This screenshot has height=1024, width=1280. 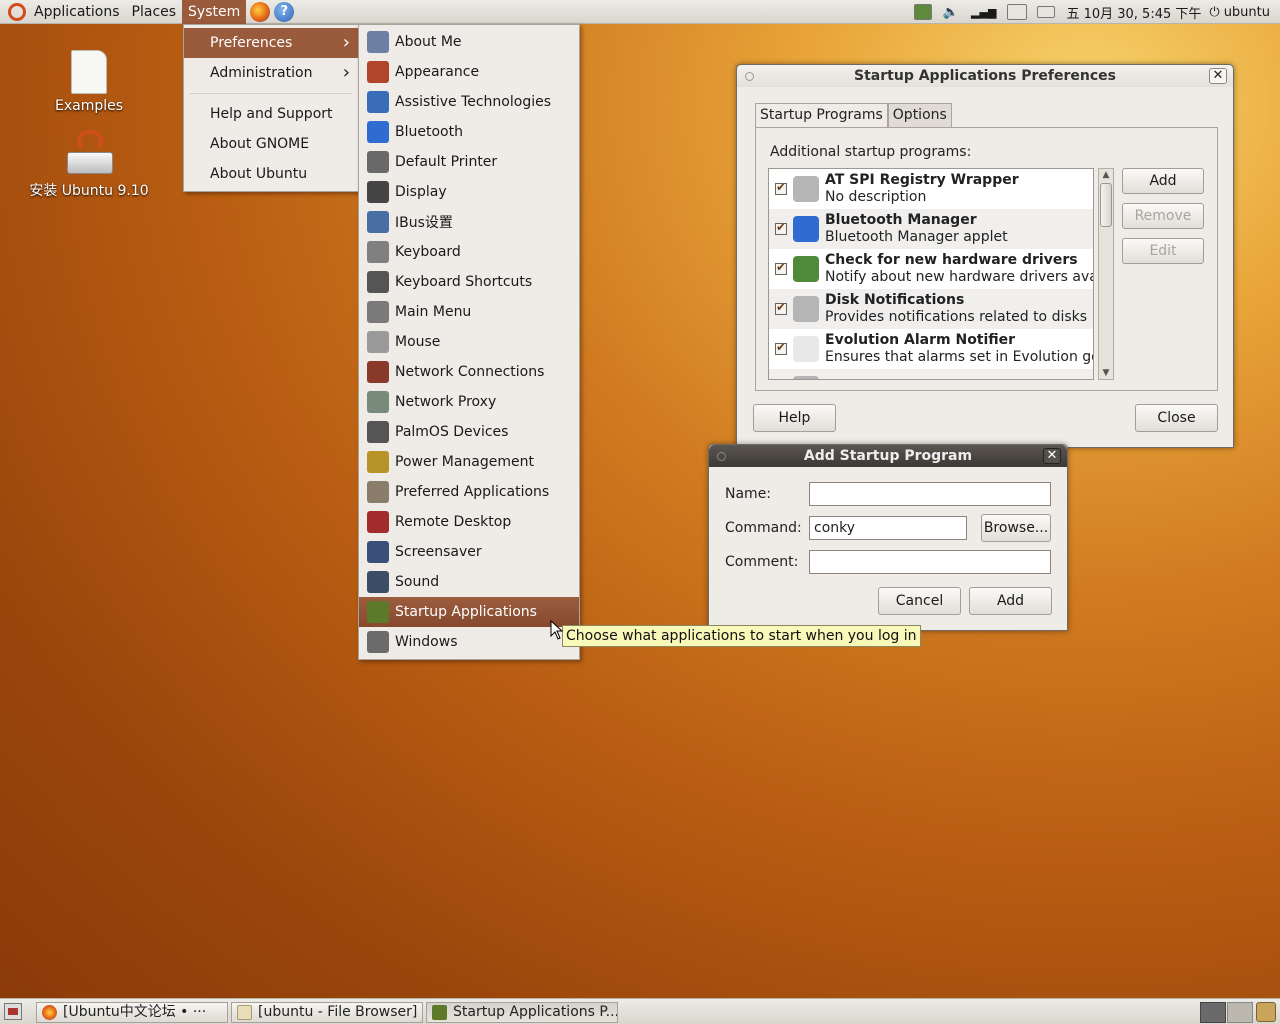 What do you see at coordinates (1106, 175) in the screenshot?
I see `scroll-up-icon: ▲` at bounding box center [1106, 175].